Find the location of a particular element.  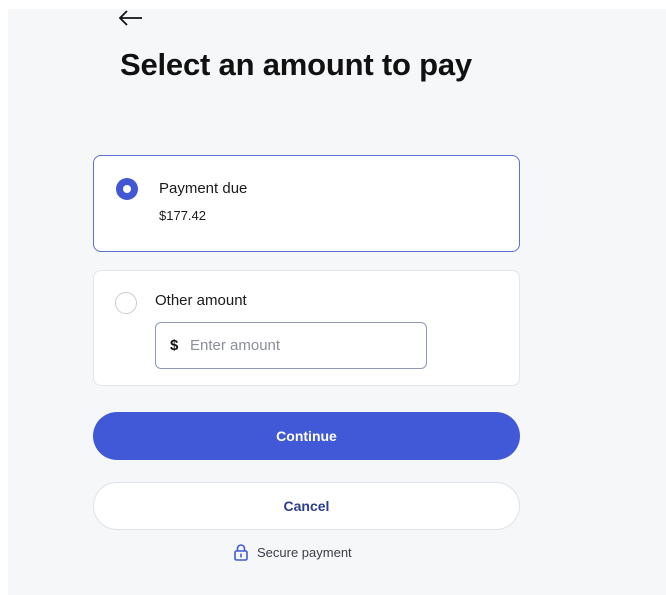

currency-symbol: $ is located at coordinates (174, 345).